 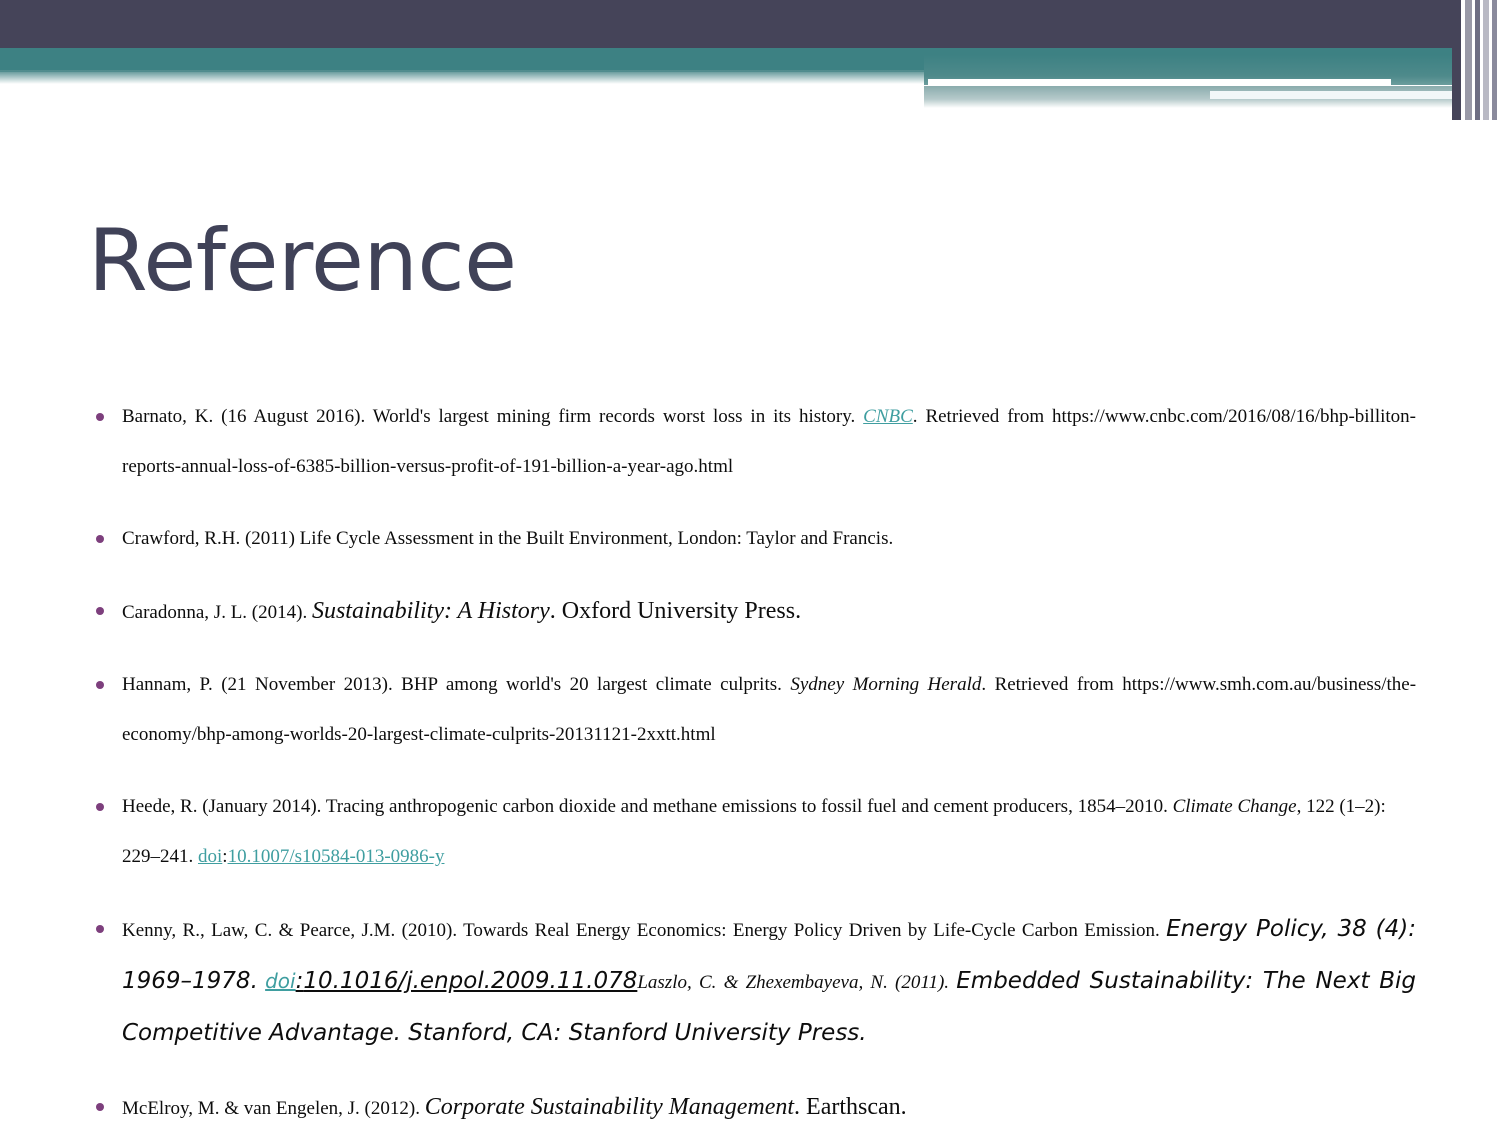 I want to click on banner-teal-fade, so click(x=462, y=77).